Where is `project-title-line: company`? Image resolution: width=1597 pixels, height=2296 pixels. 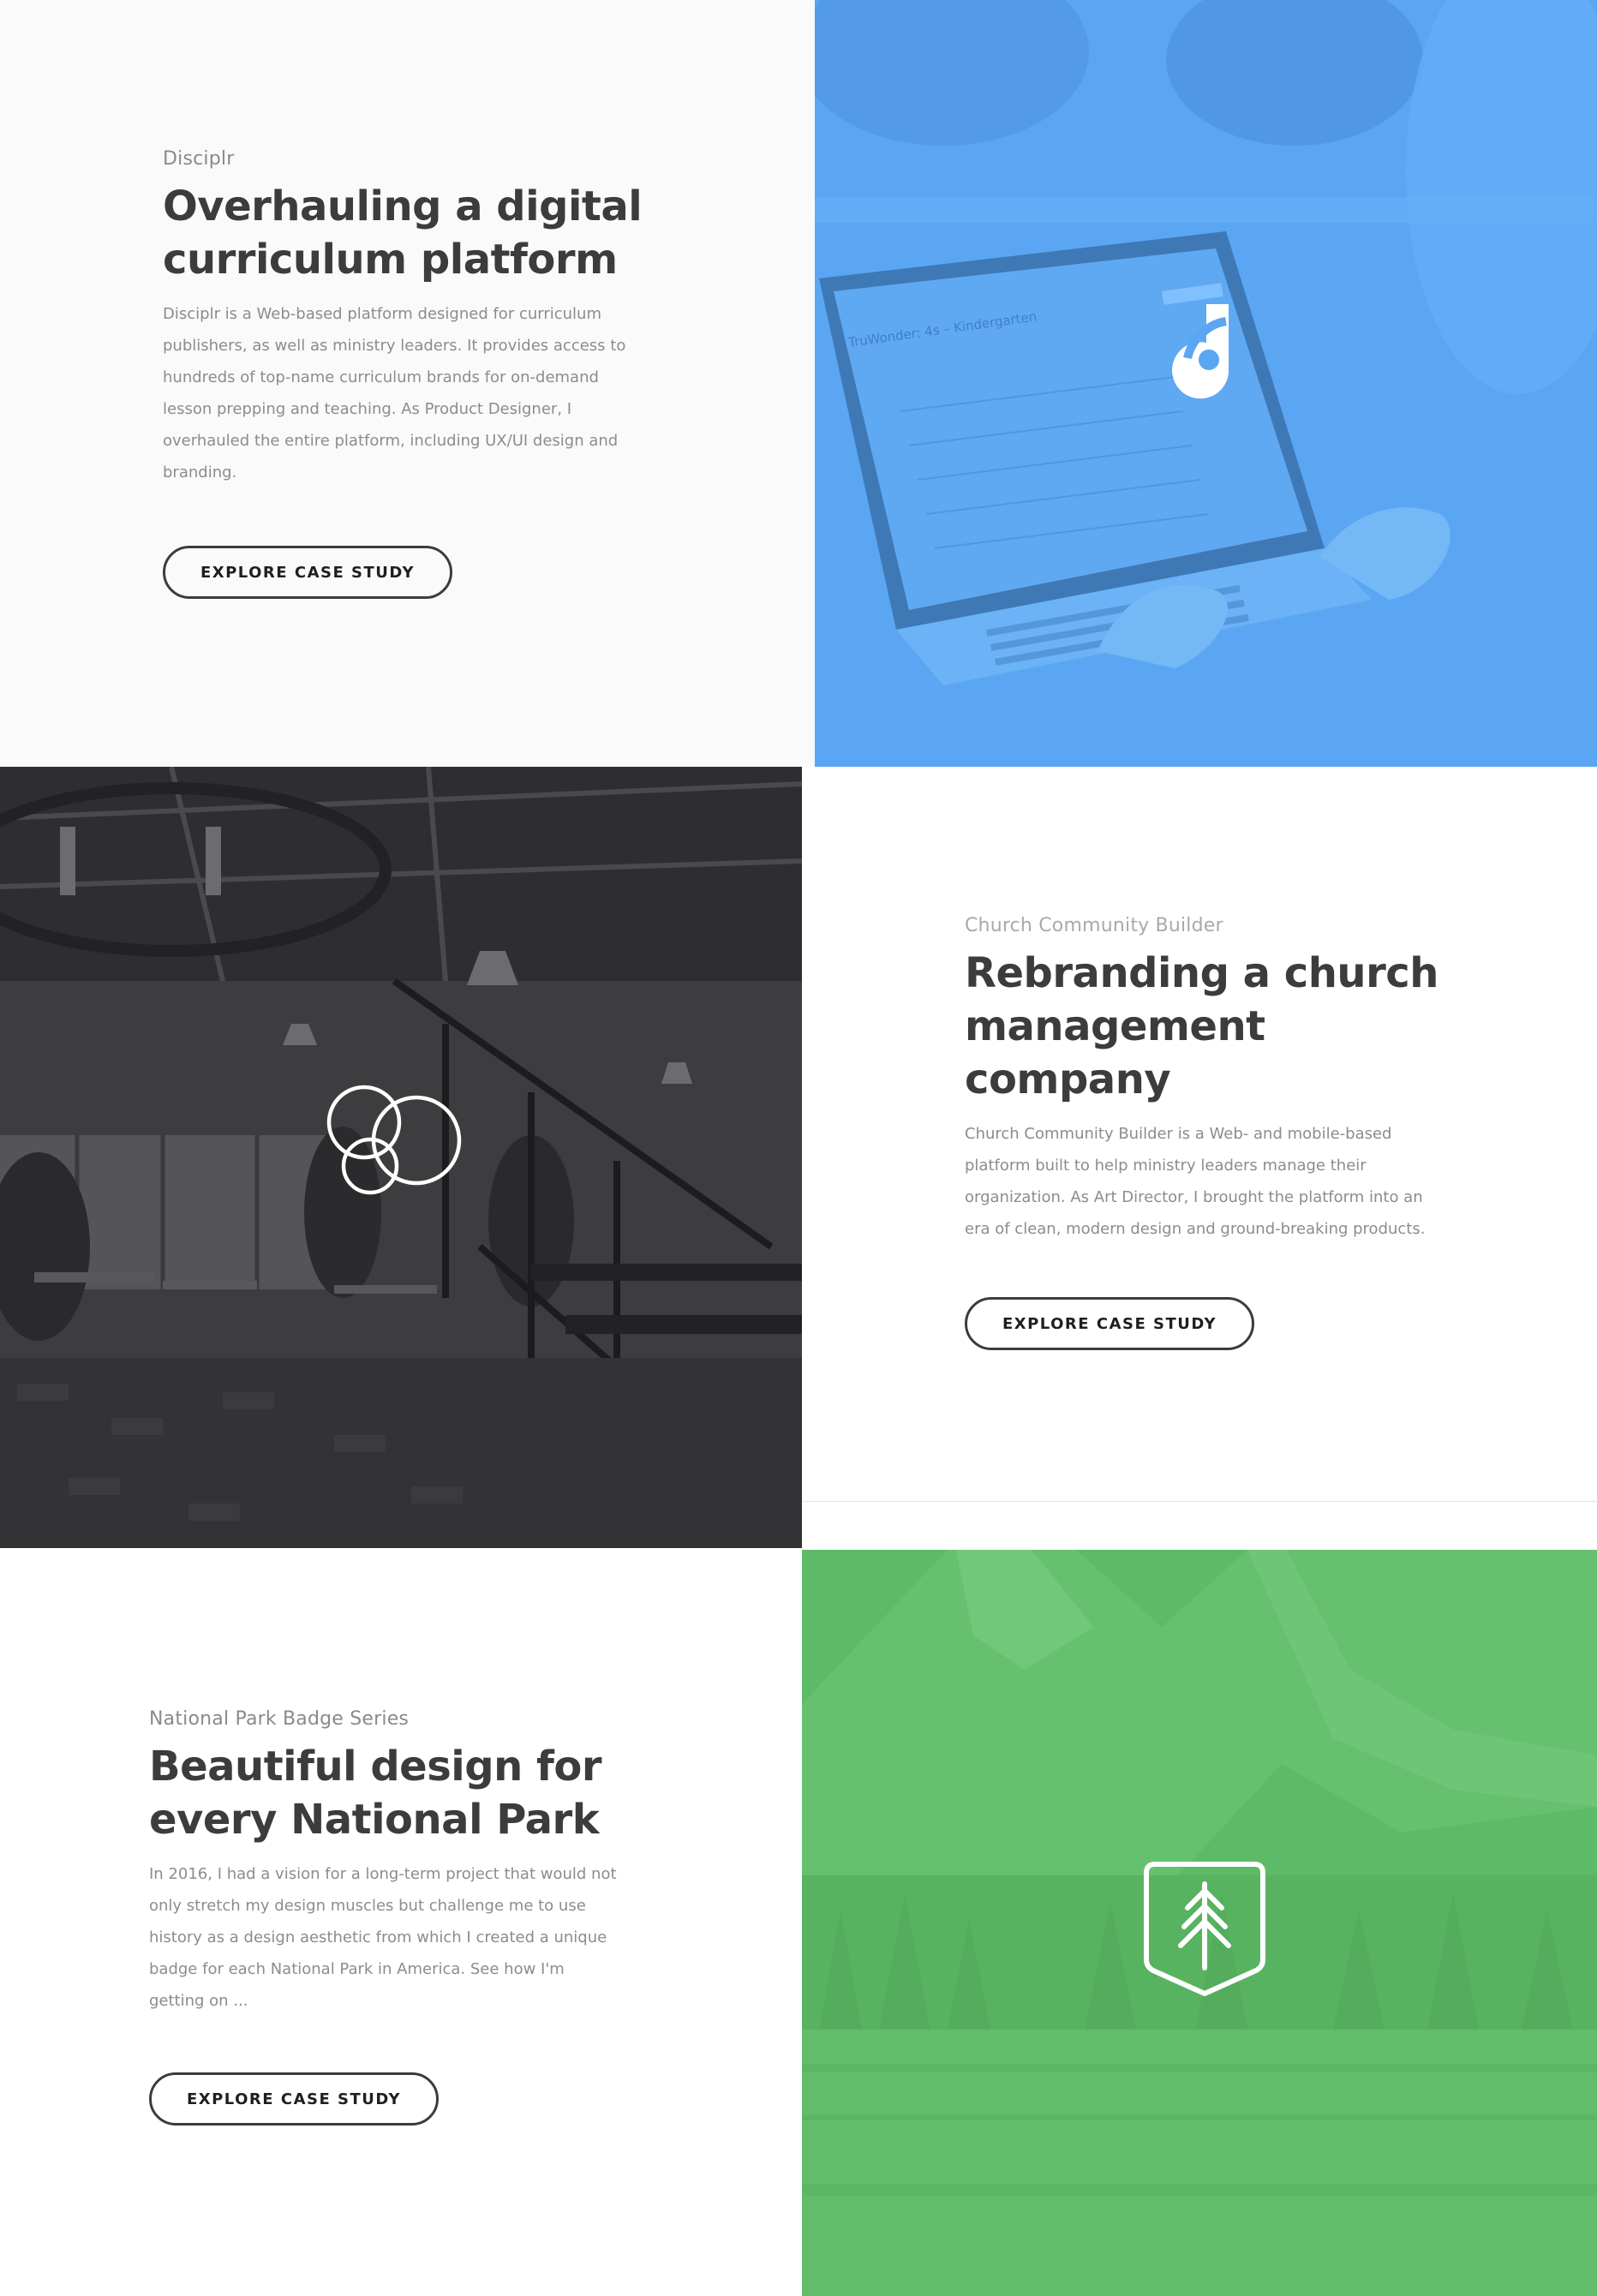
project-title-line: company is located at coordinates (1068, 1079).